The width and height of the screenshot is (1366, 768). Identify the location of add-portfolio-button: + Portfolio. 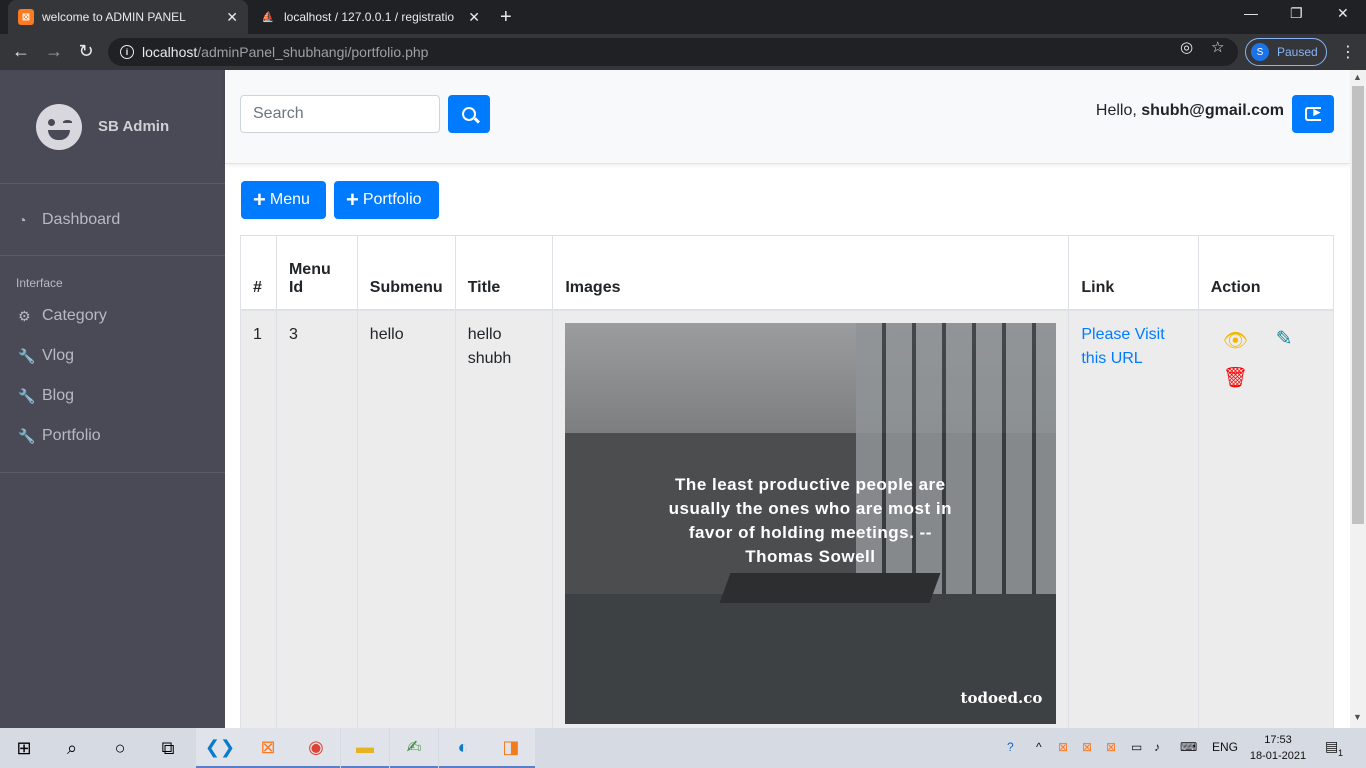
(386, 200).